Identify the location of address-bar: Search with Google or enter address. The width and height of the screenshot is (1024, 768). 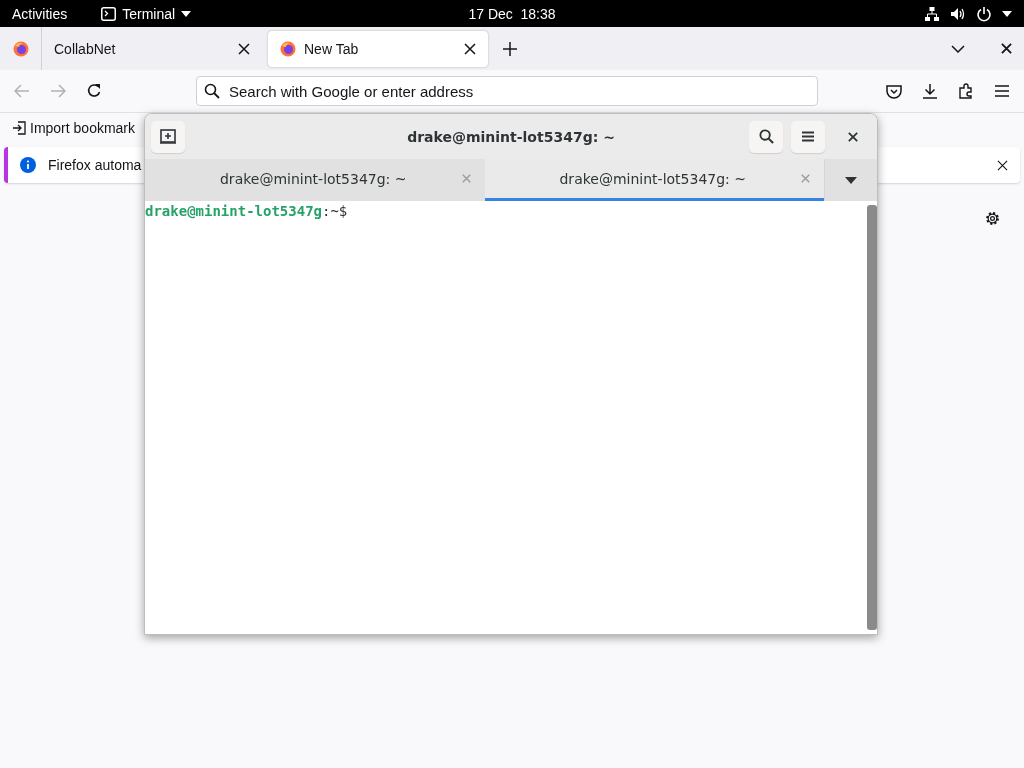
(507, 91).